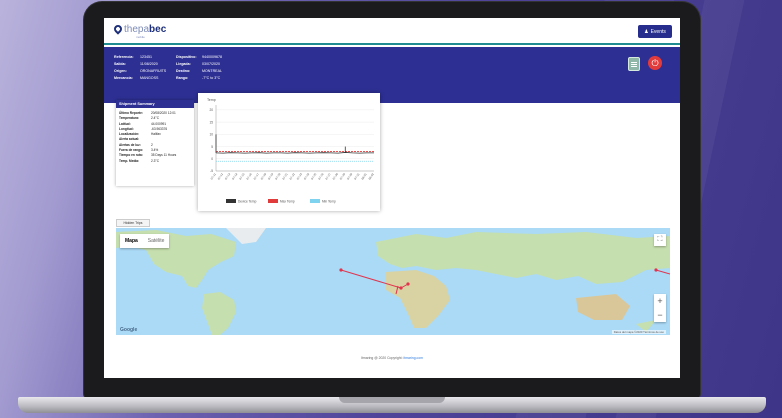 This screenshot has width=782, height=418. Describe the element at coordinates (183, 71) in the screenshot. I see `info-label: Destino:` at that location.